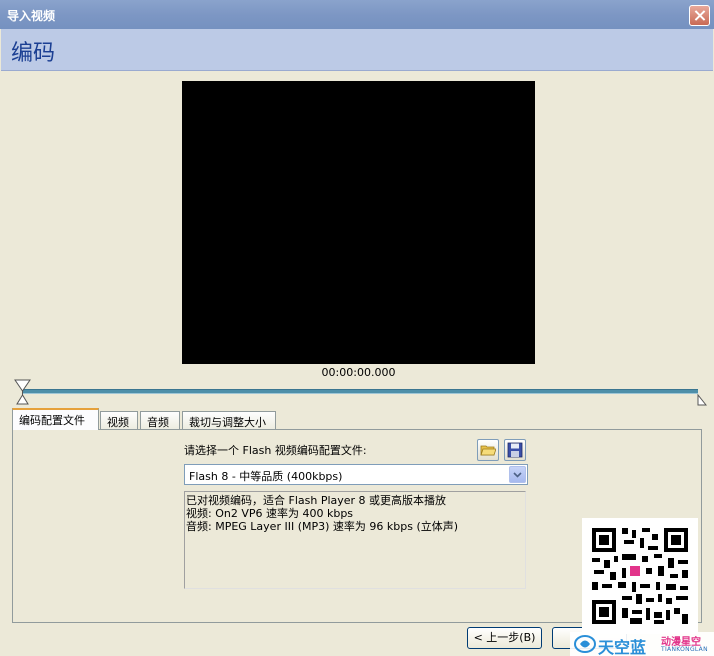 The height and width of the screenshot is (656, 714). I want to click on qr-code, so click(640, 576).